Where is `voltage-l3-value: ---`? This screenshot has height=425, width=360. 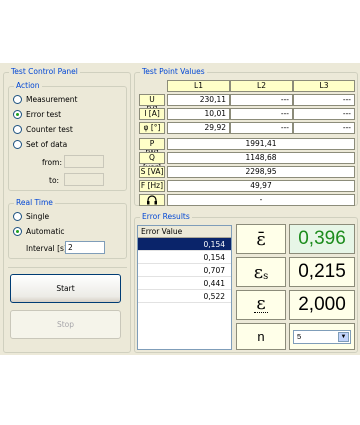 voltage-l3-value: --- is located at coordinates (324, 100).